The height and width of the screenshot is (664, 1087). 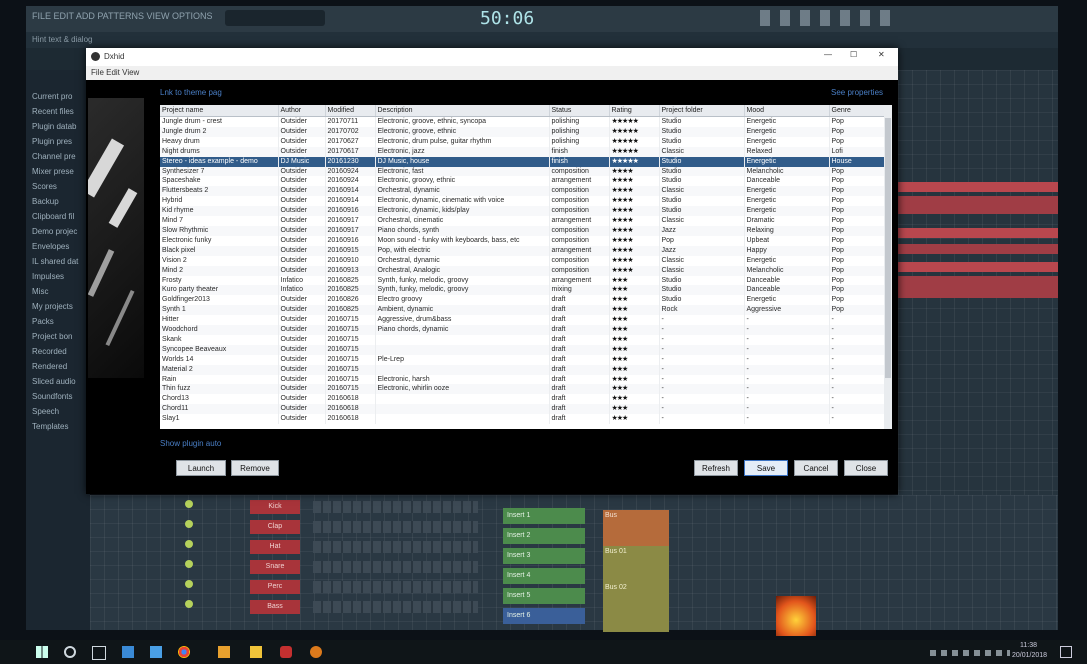 What do you see at coordinates (60, 279) in the screenshot?
I see `browser-item: Impulses` at bounding box center [60, 279].